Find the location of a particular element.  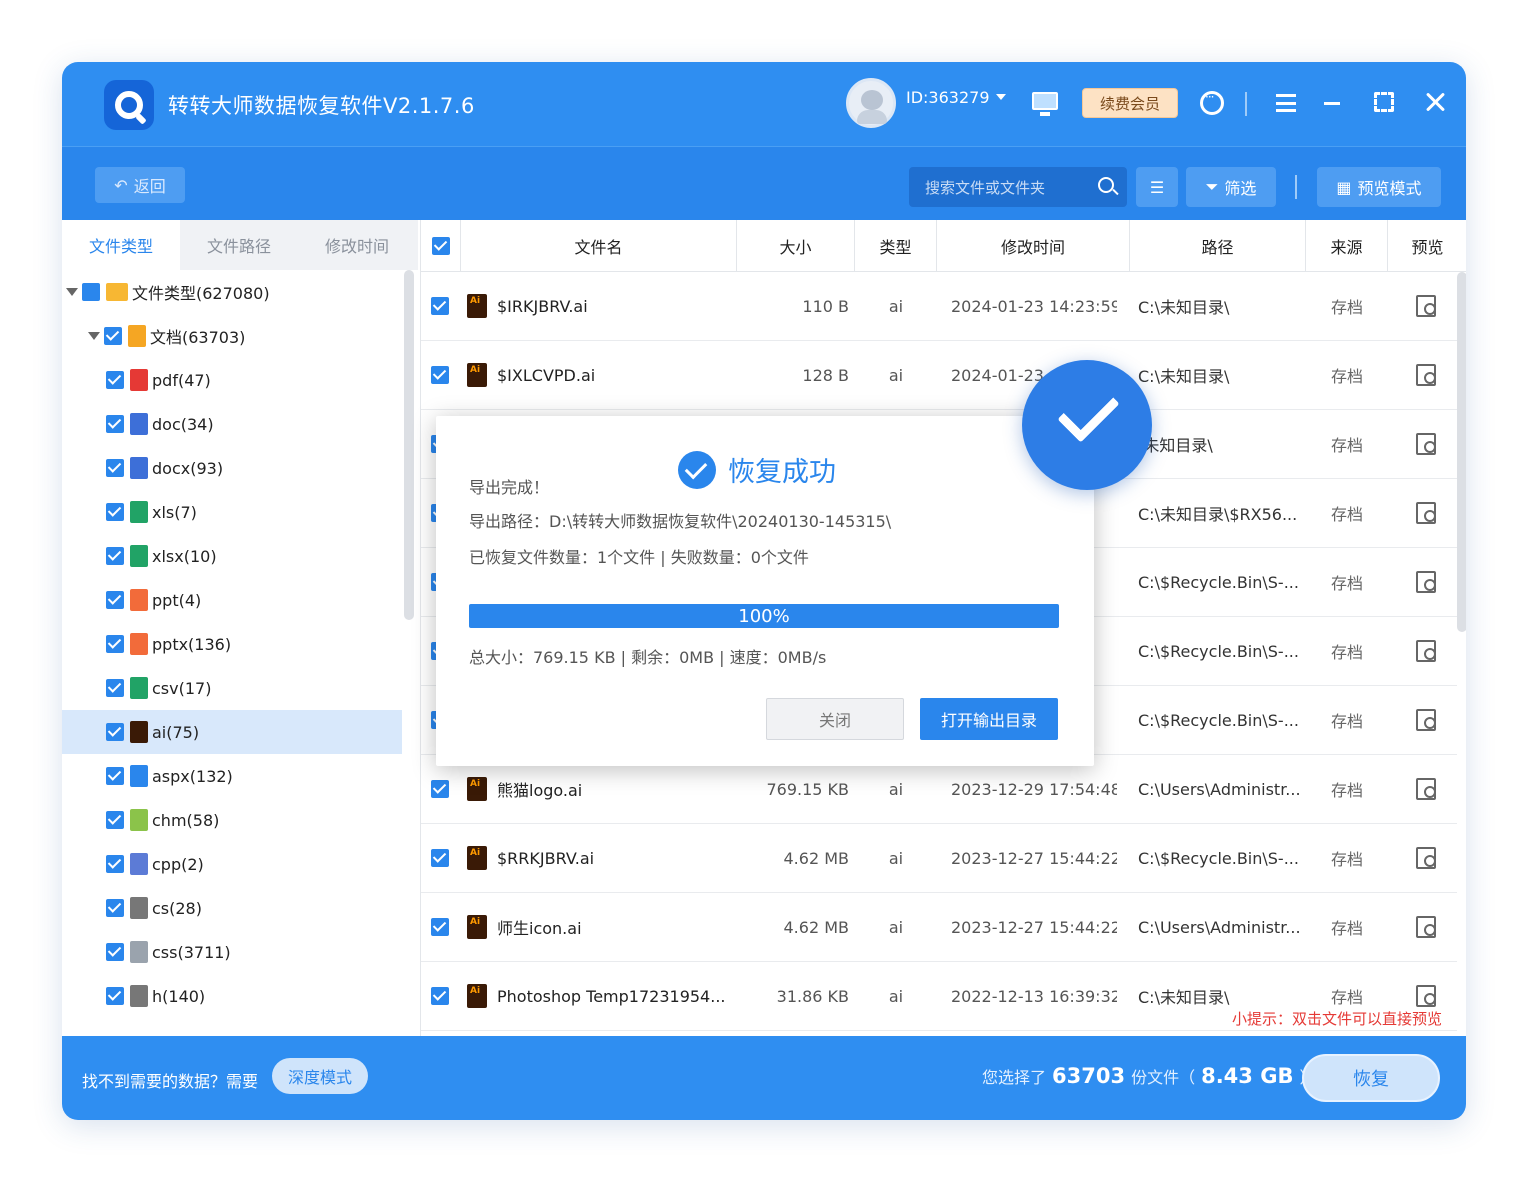

tree-item: doc(34) is located at coordinates (232, 424).